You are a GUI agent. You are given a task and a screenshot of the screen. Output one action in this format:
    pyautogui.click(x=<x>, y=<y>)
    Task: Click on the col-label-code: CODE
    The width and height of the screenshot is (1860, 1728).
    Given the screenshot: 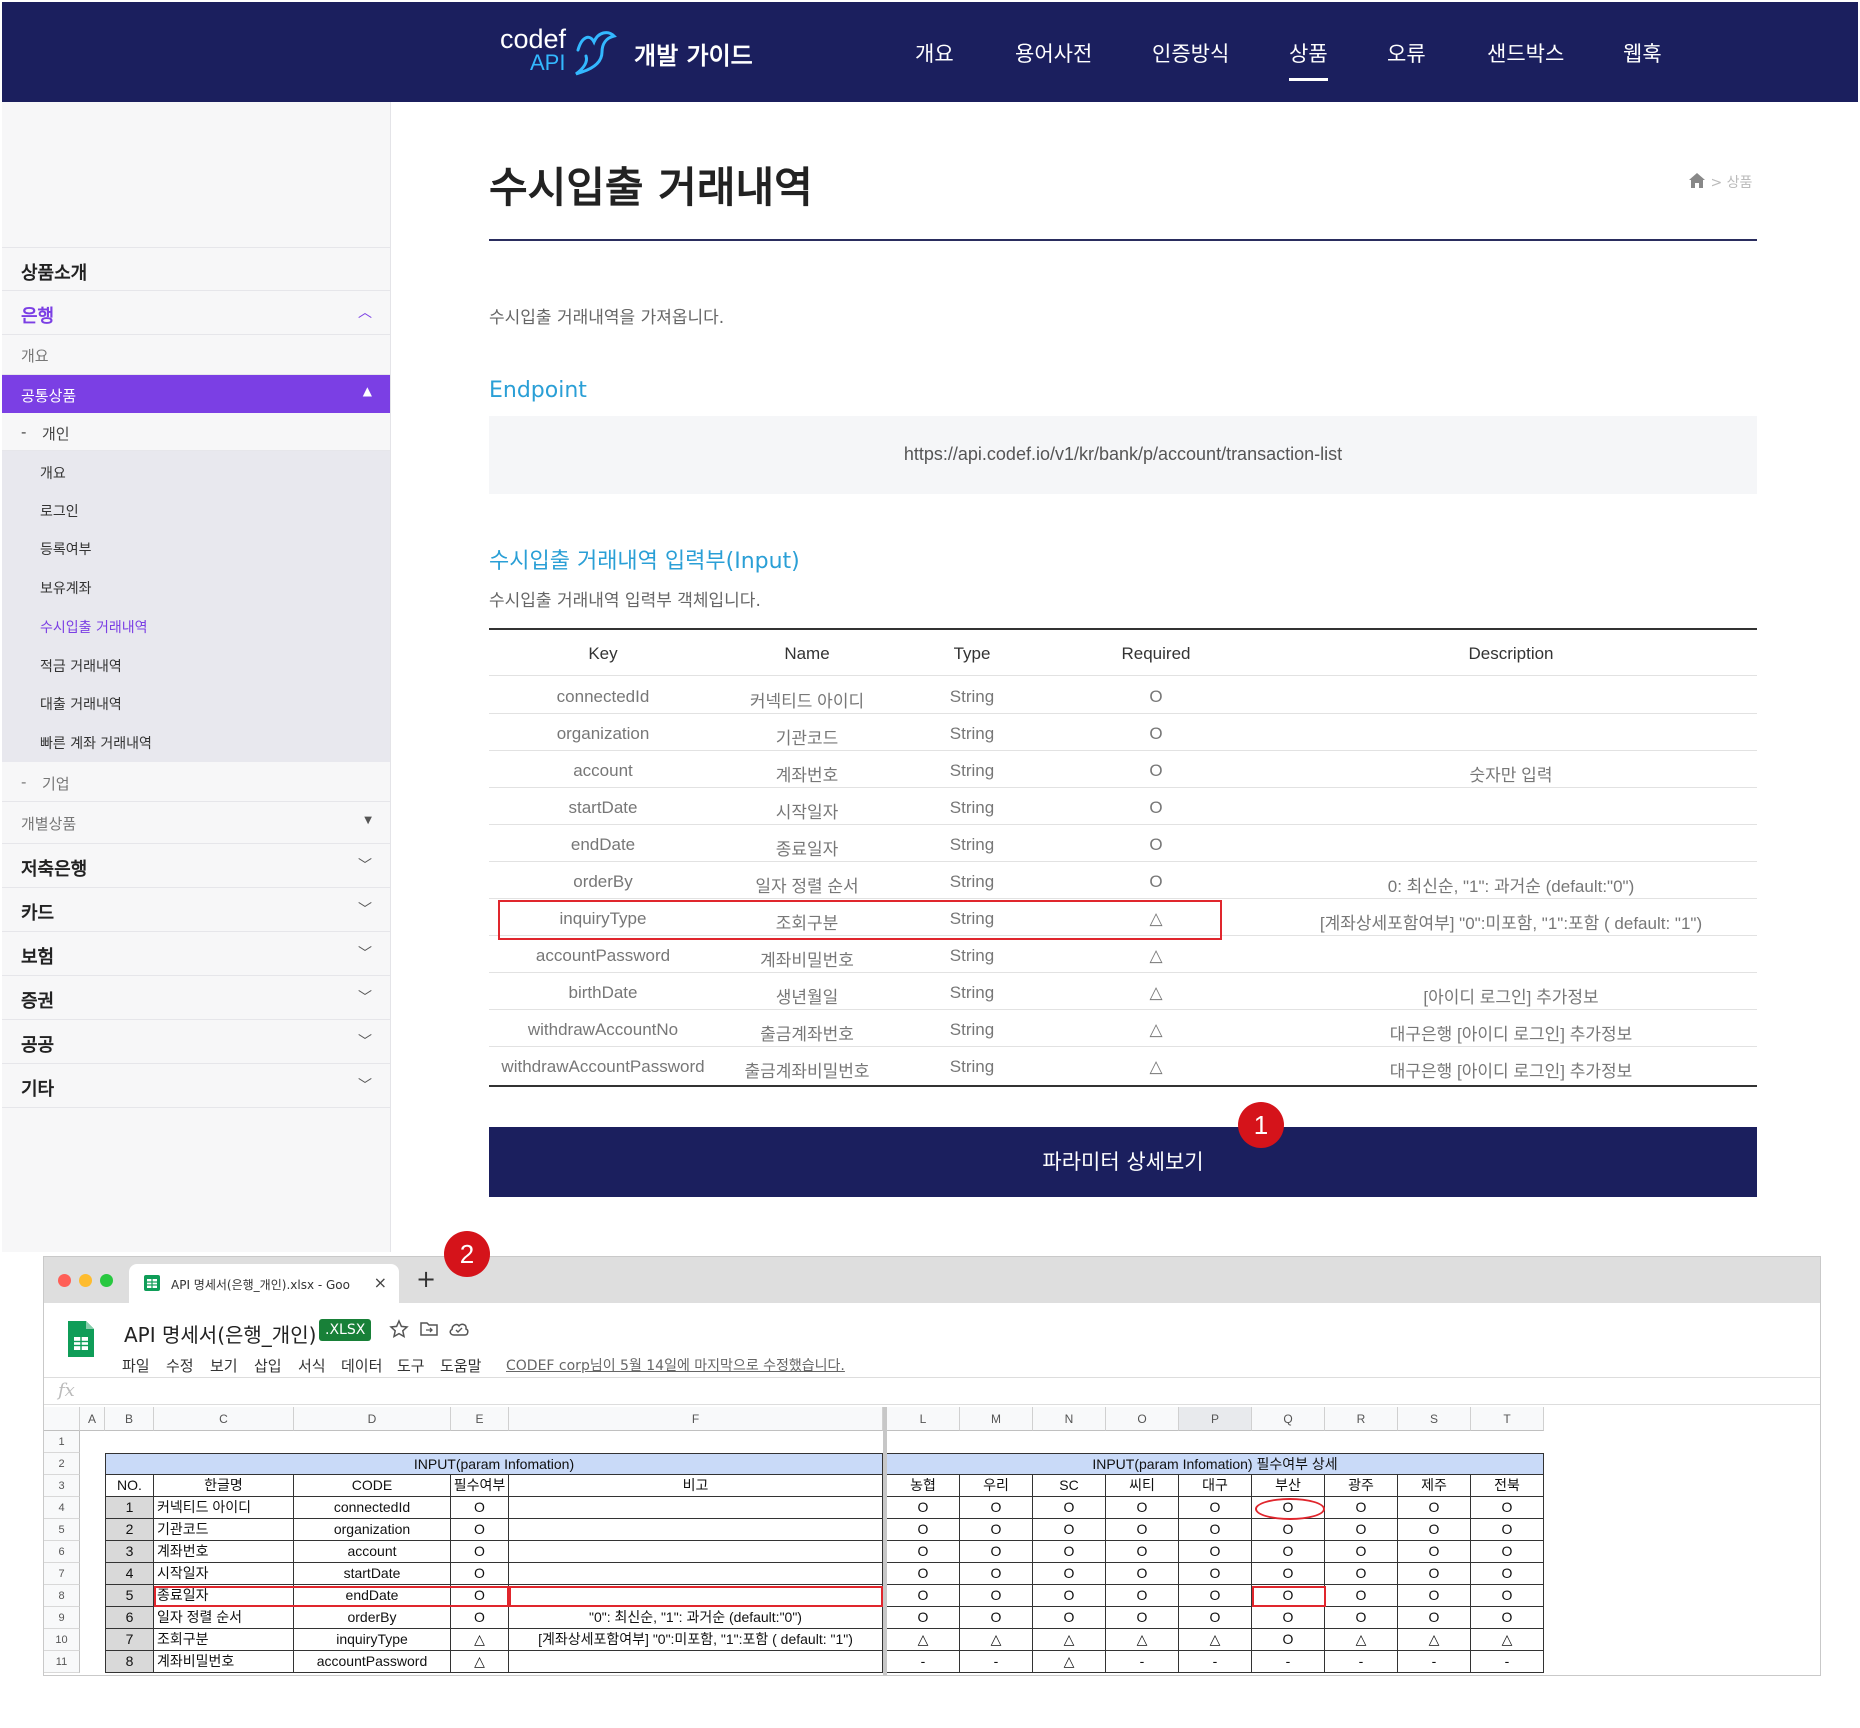 What is the action you would take?
    pyautogui.click(x=372, y=1486)
    